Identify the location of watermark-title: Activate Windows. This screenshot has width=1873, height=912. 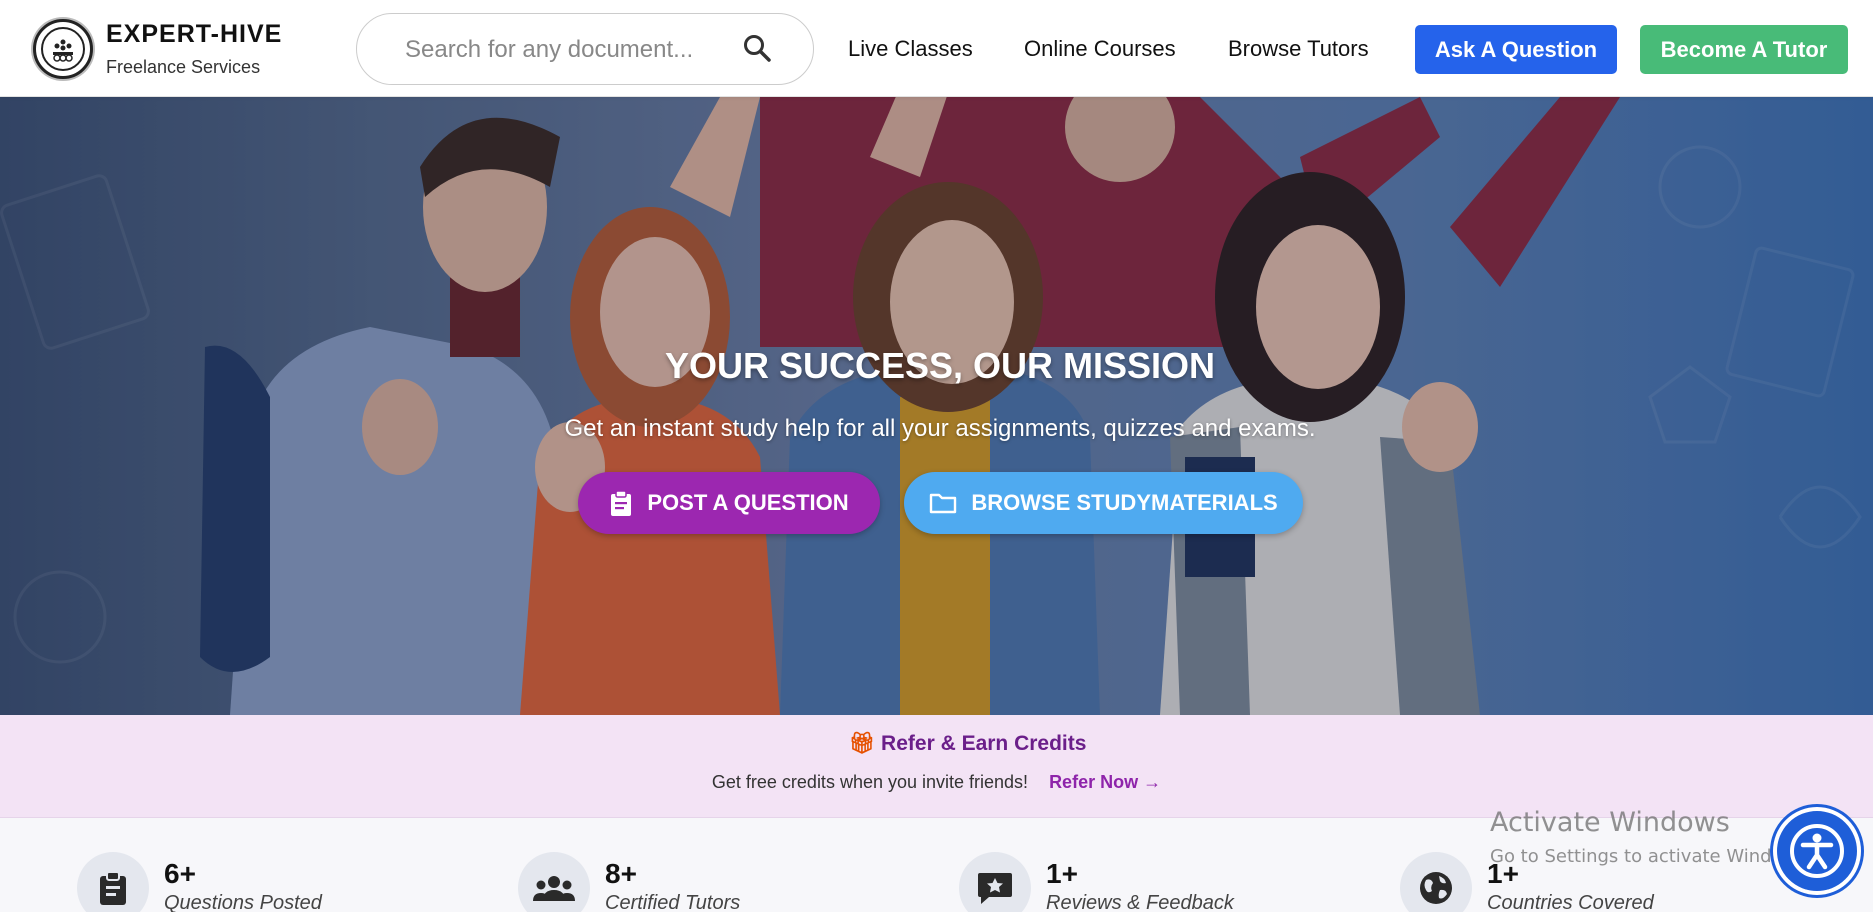
(1610, 822).